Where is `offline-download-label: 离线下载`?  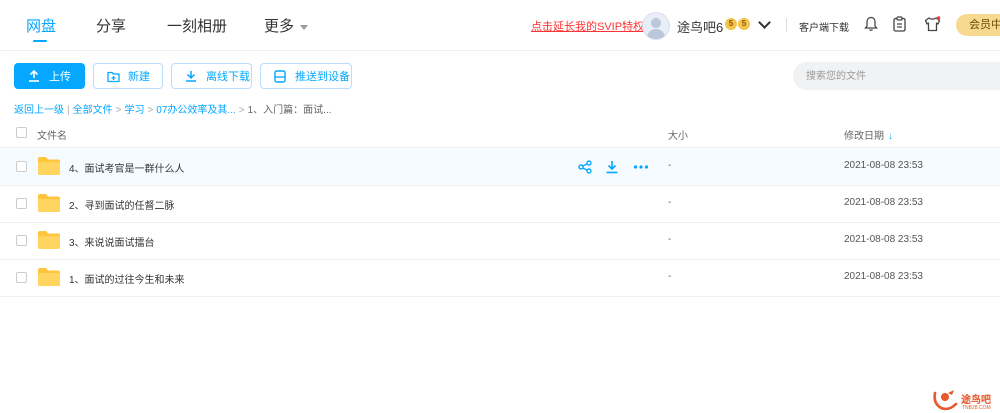 offline-download-label: 离线下载 is located at coordinates (228, 77).